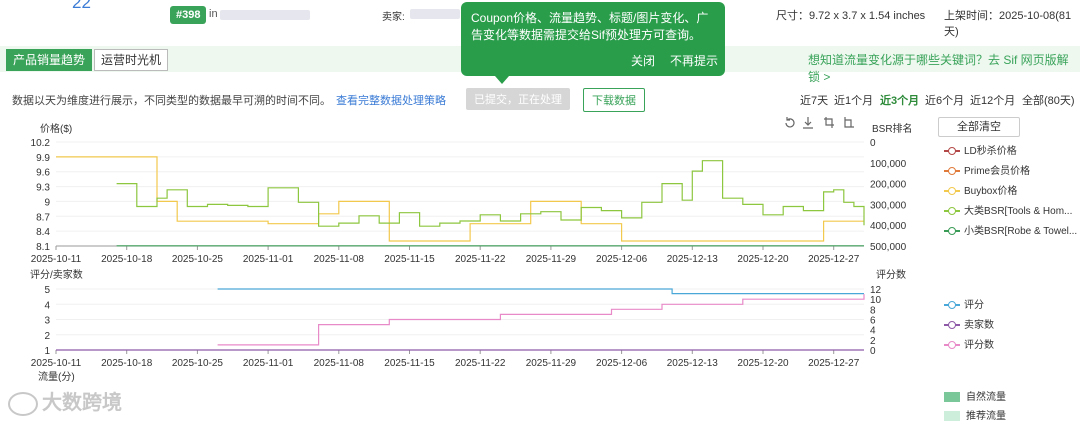 The width and height of the screenshot is (1080, 422). What do you see at coordinates (265, 15) in the screenshot?
I see `blurred-category` at bounding box center [265, 15].